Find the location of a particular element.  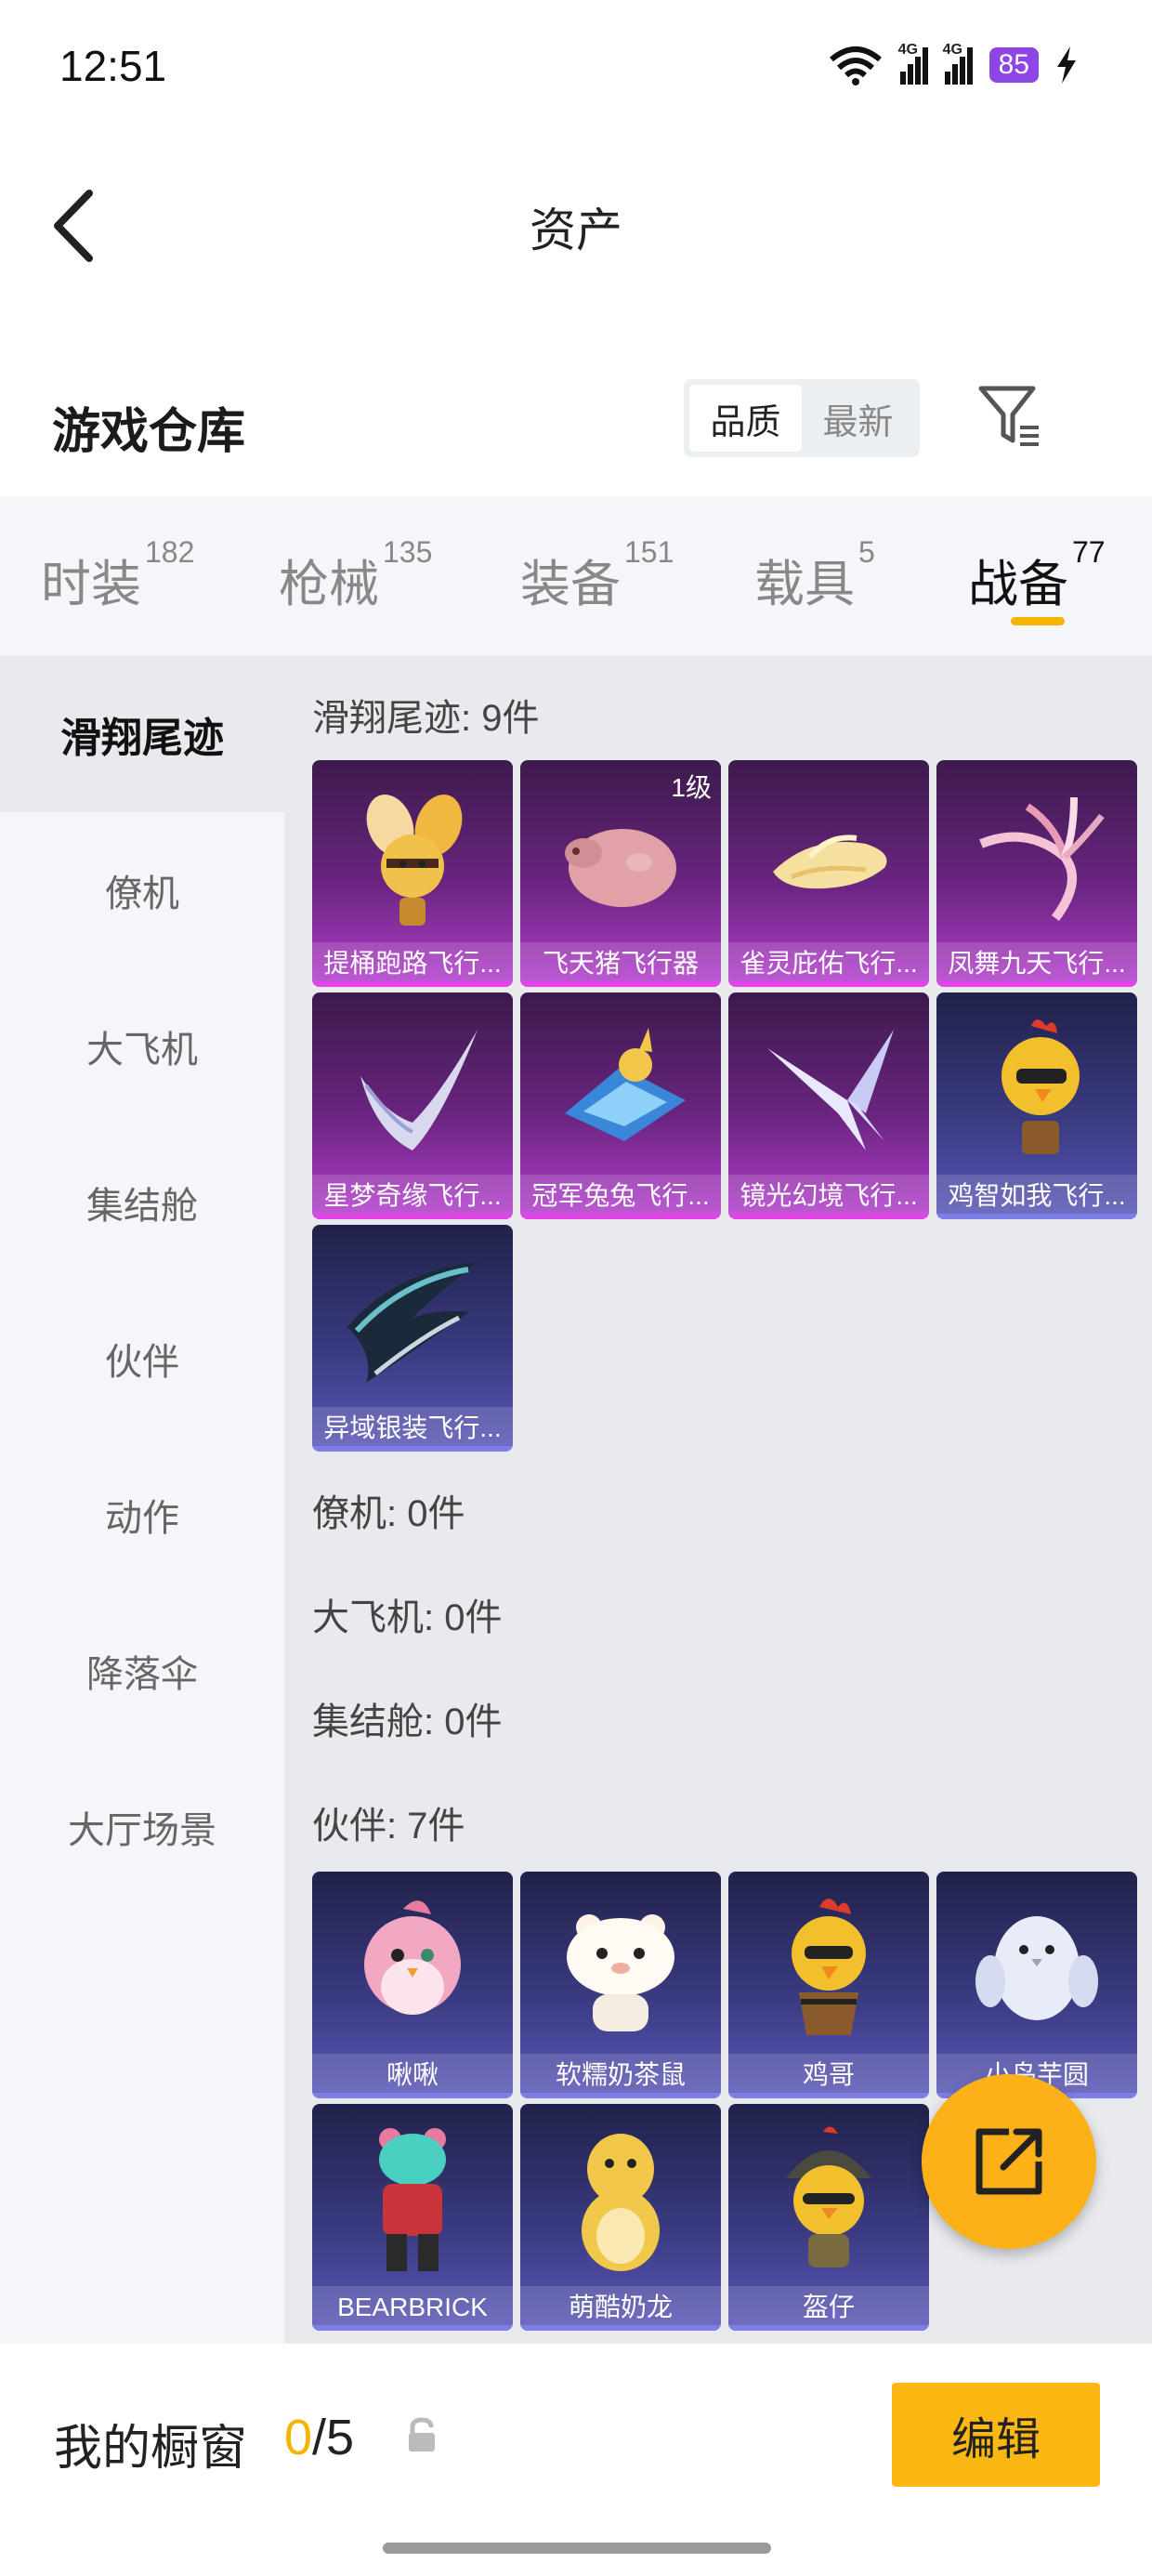

showcase-label: 我的橱窗 is located at coordinates (151, 2449).